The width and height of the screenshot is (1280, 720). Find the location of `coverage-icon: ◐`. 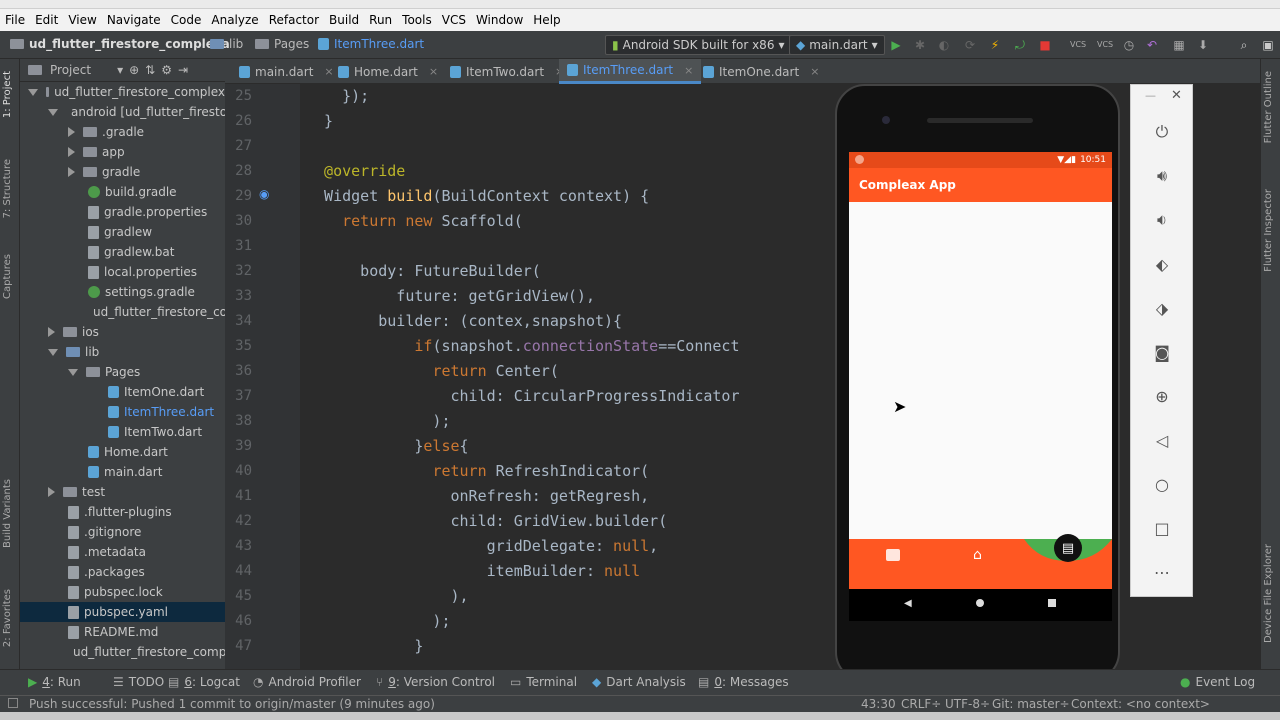

coverage-icon: ◐ is located at coordinates (944, 45).